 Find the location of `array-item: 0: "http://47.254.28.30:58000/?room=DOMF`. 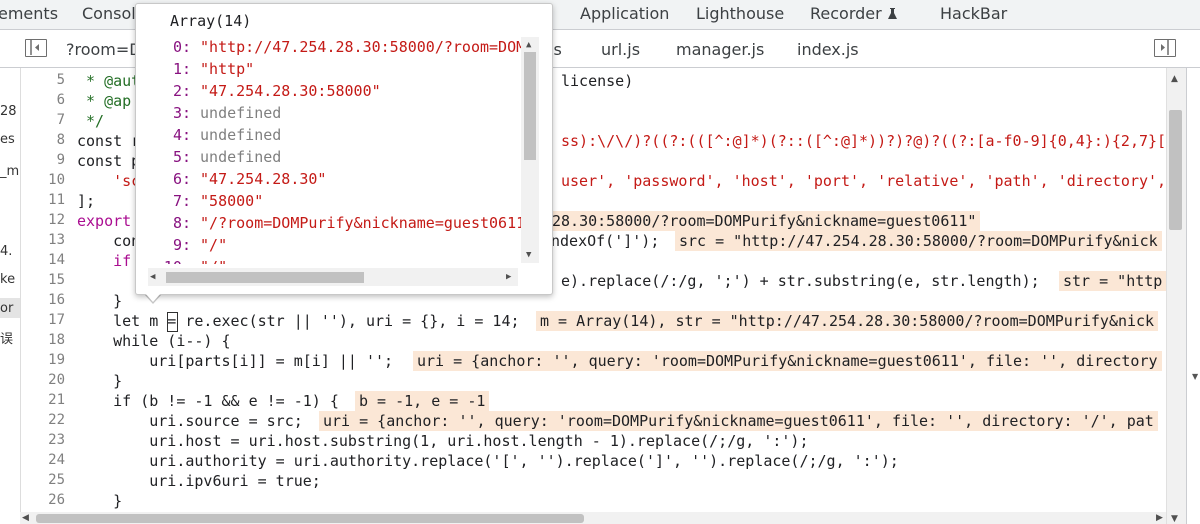

array-item: 0: "http://47.254.28.30:58000/?room=DOMF is located at coordinates (329, 47).